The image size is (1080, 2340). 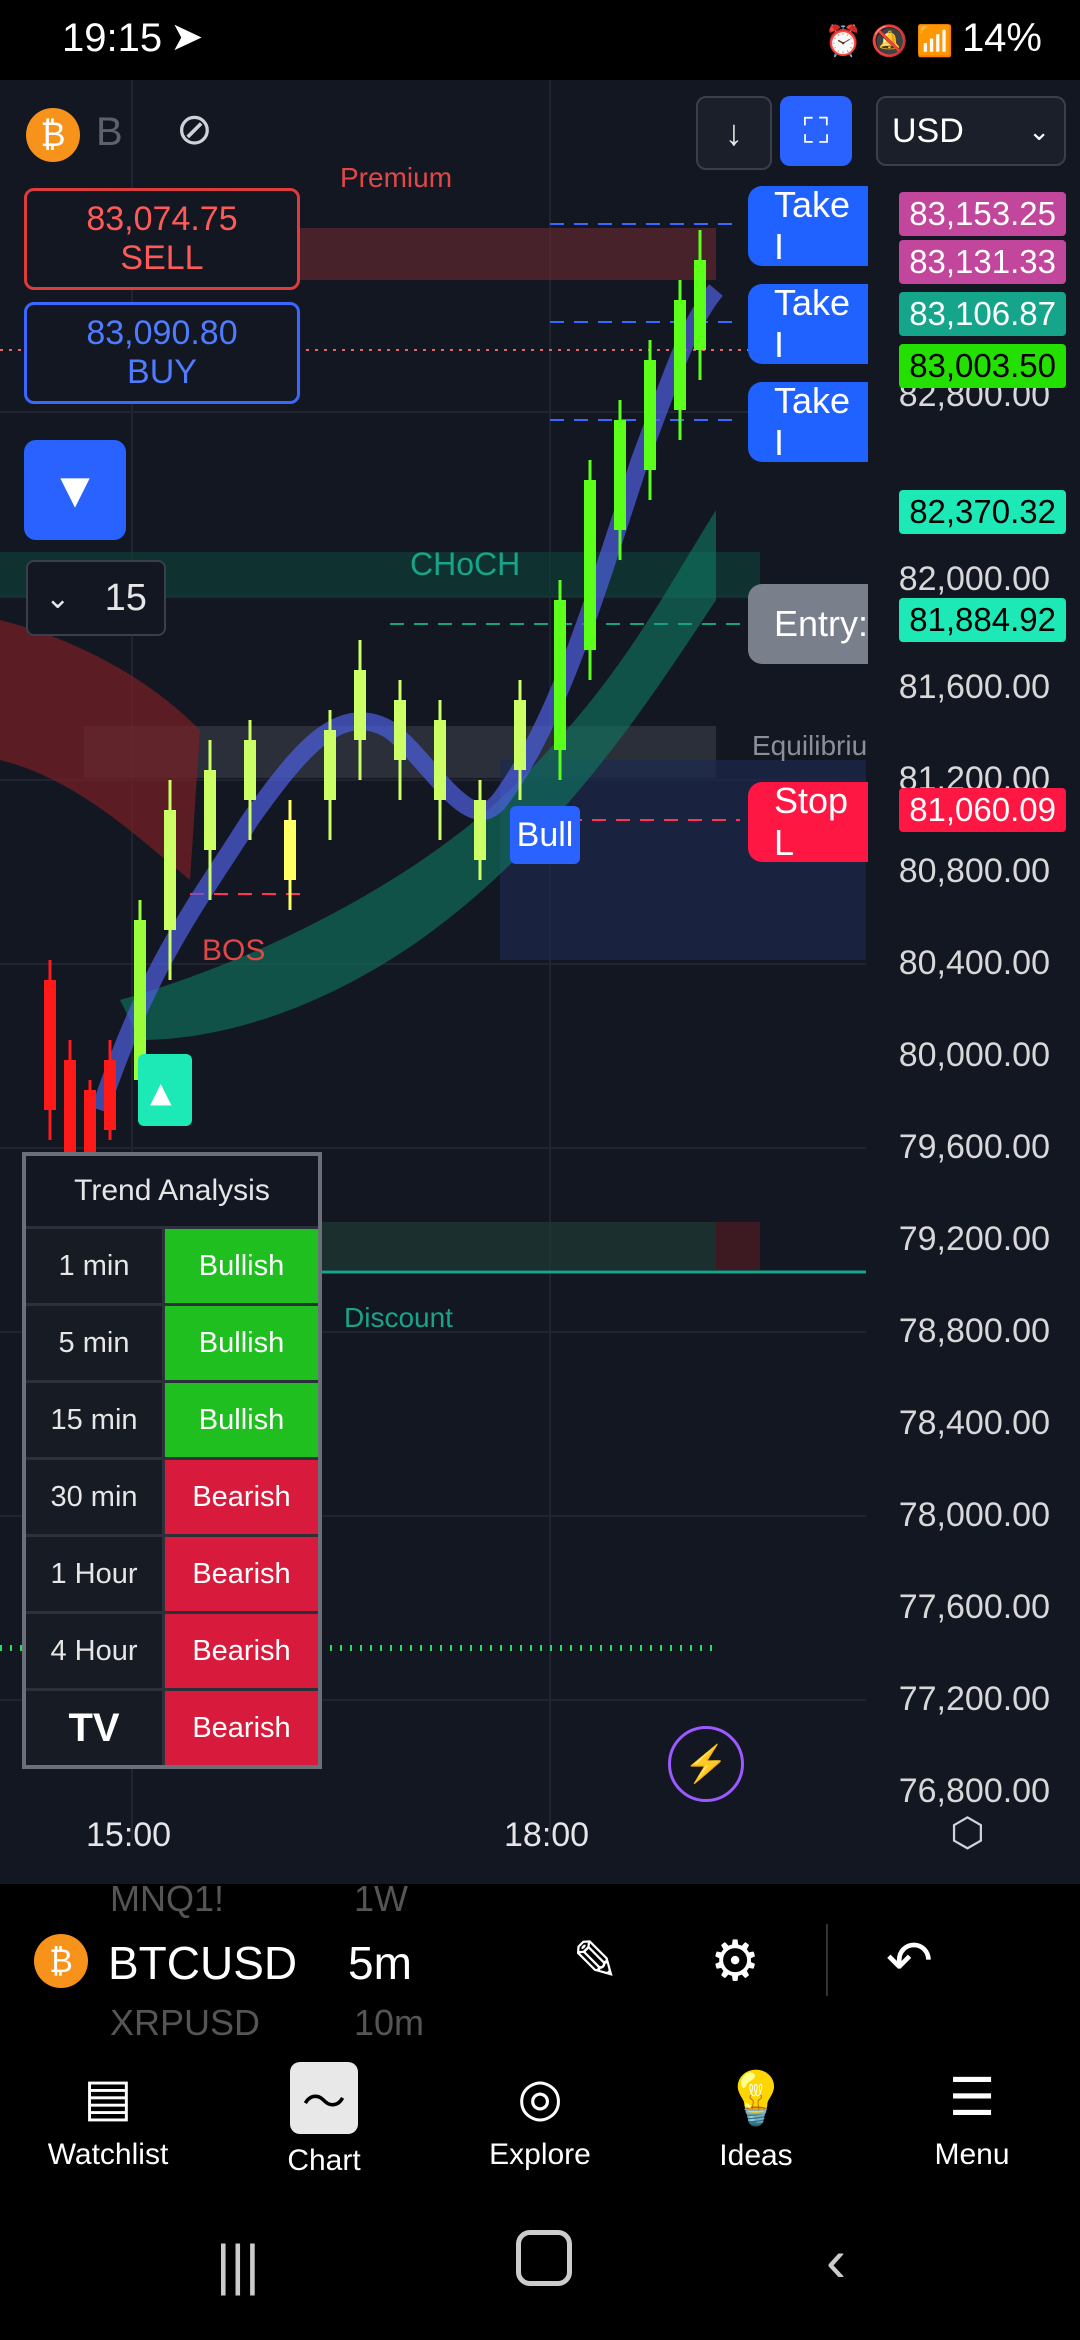 I want to click on home-icon, so click(x=544, y=2258).